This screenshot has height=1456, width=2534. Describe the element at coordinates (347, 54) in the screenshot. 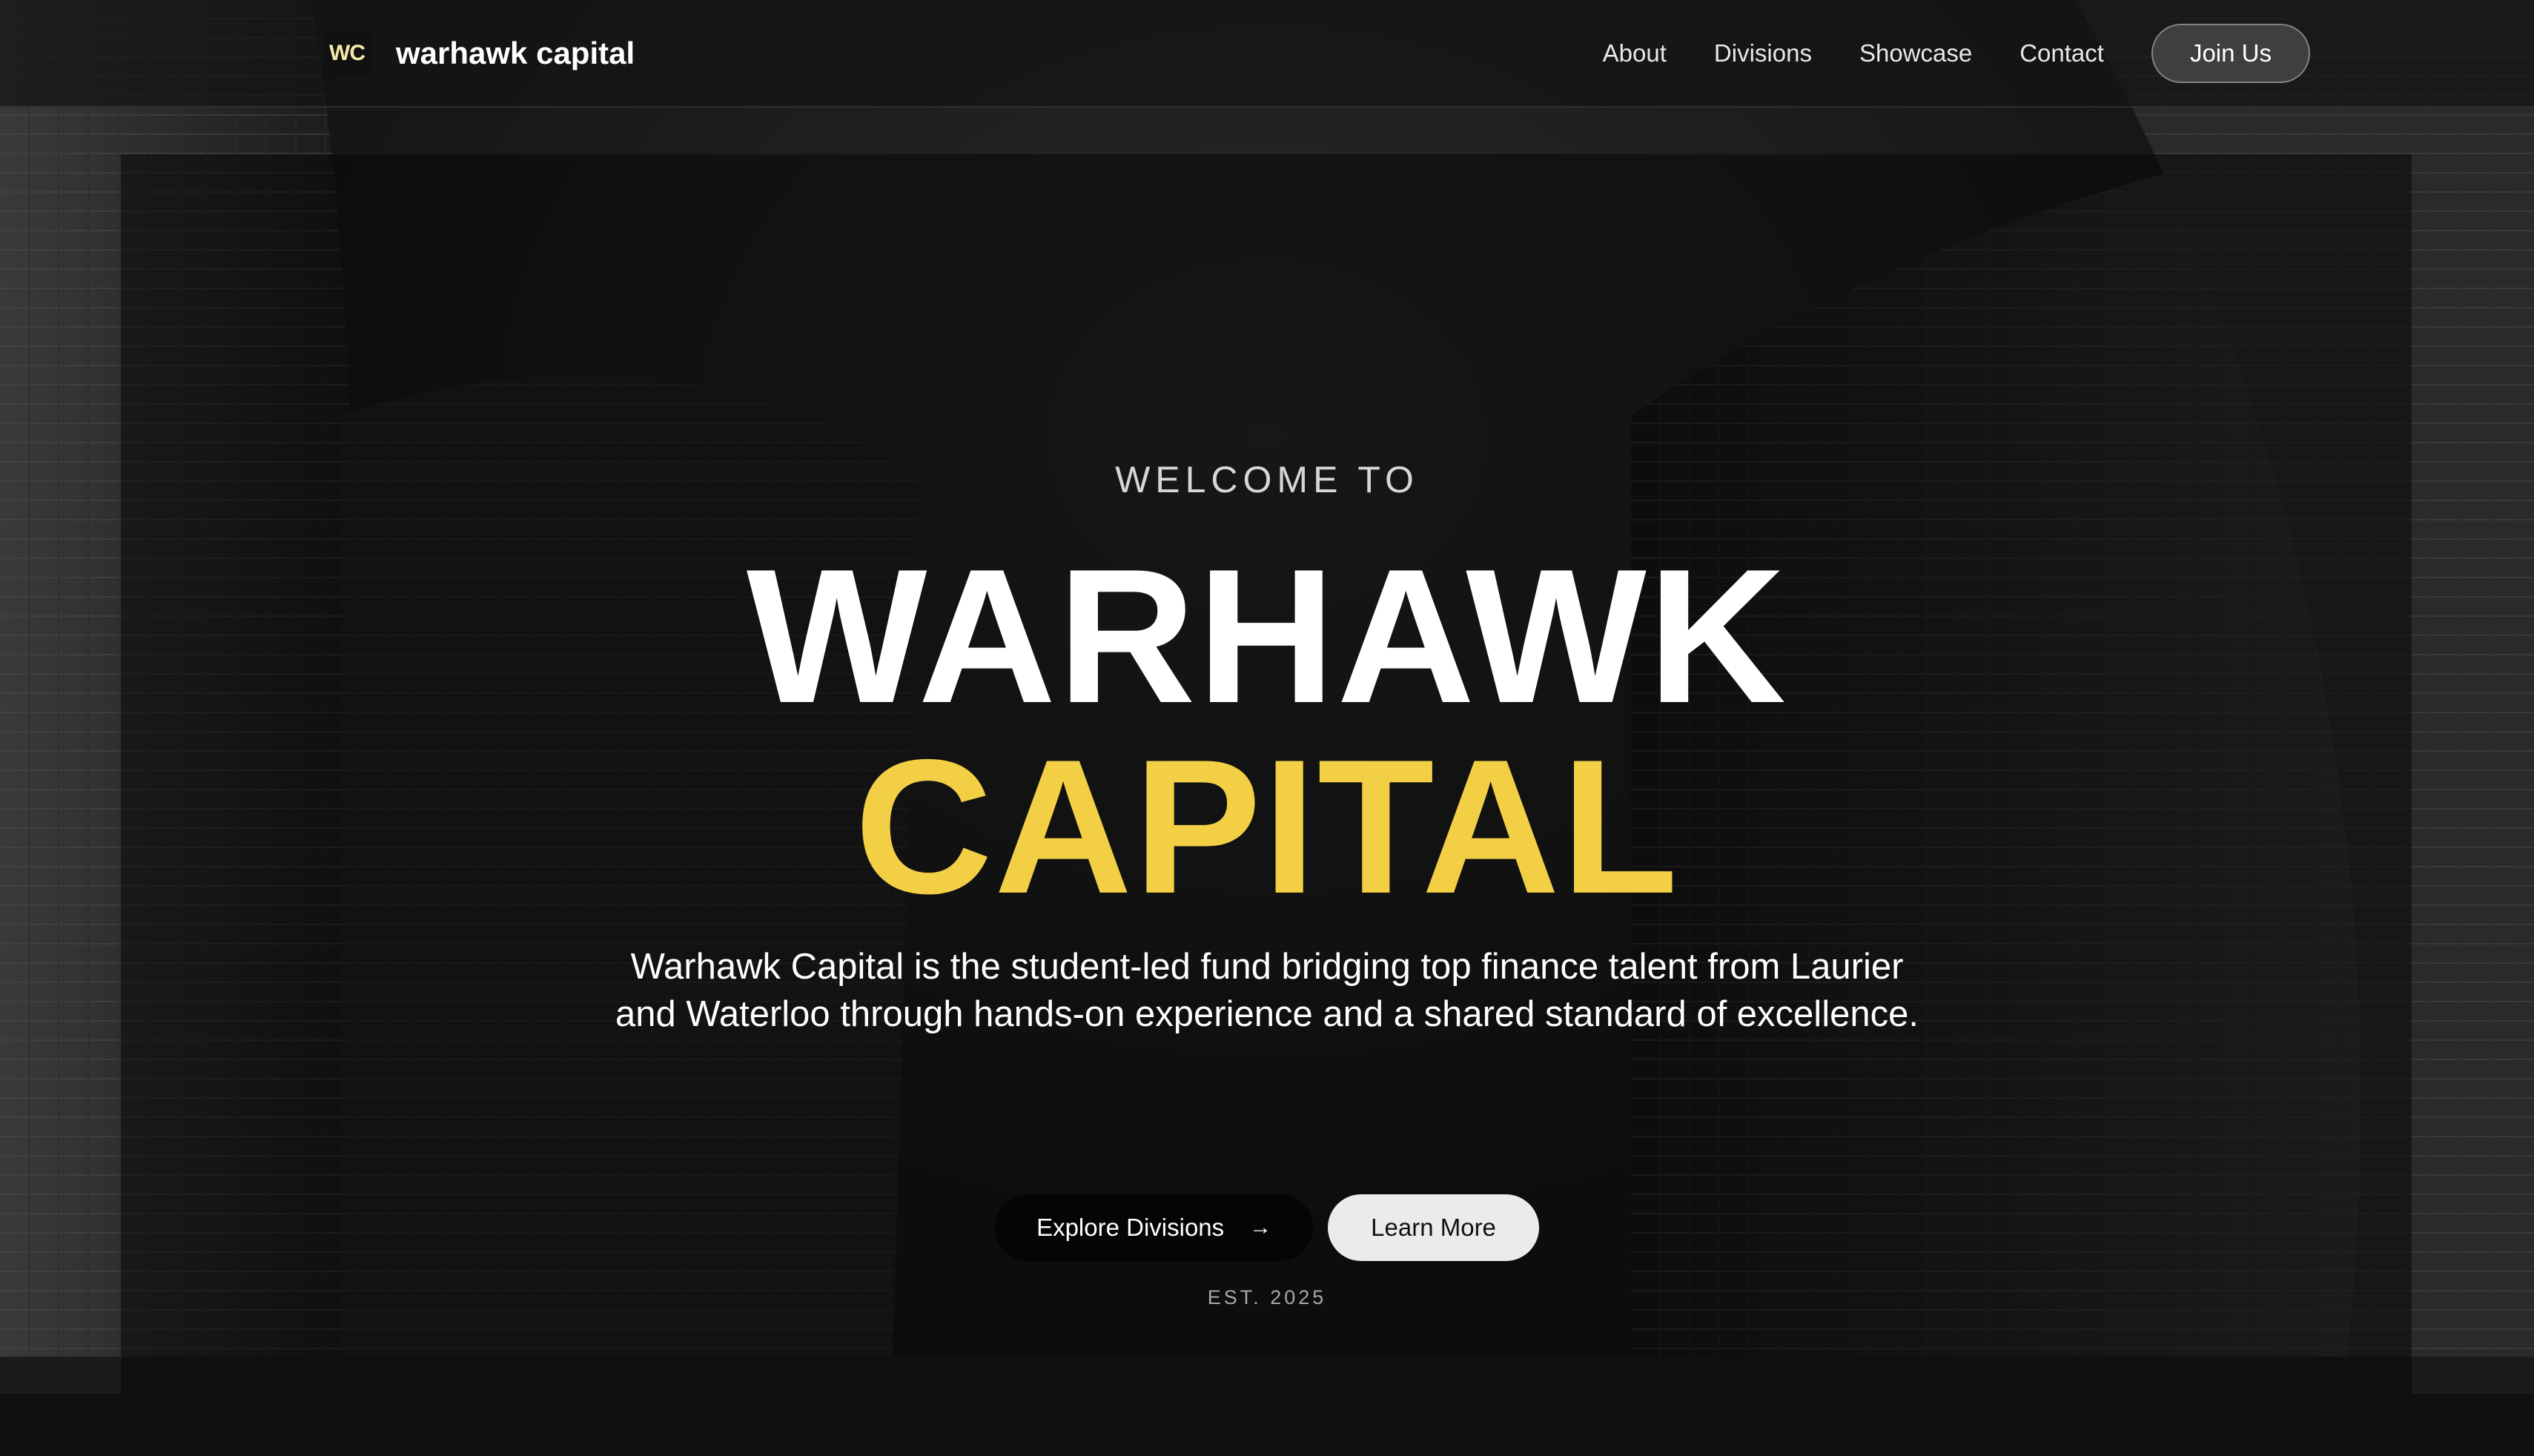

I see `logo-icon: WC` at that location.